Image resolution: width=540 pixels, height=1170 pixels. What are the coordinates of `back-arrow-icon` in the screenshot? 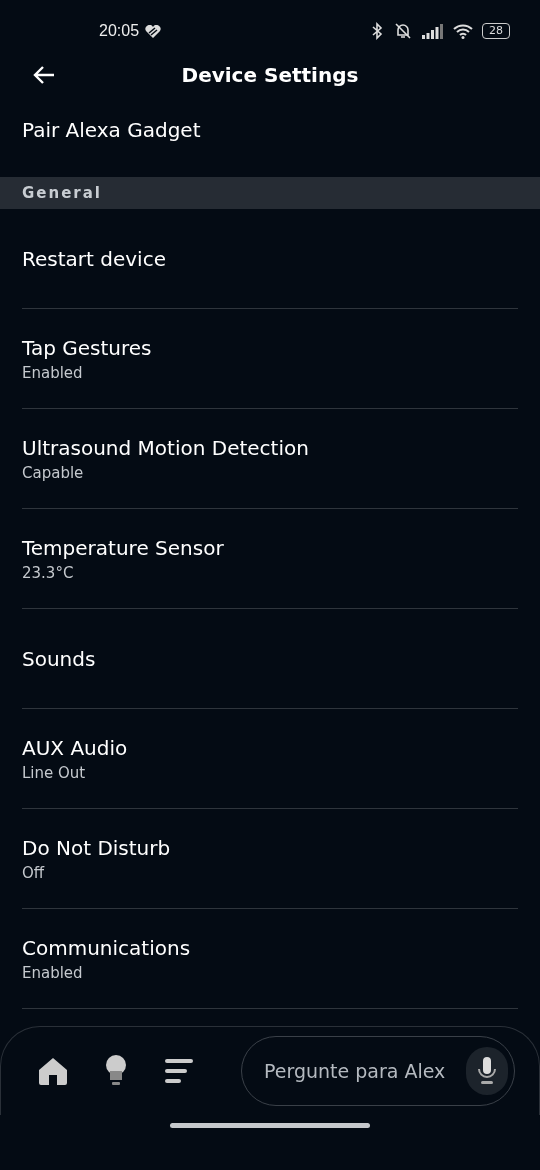 It's located at (44, 75).